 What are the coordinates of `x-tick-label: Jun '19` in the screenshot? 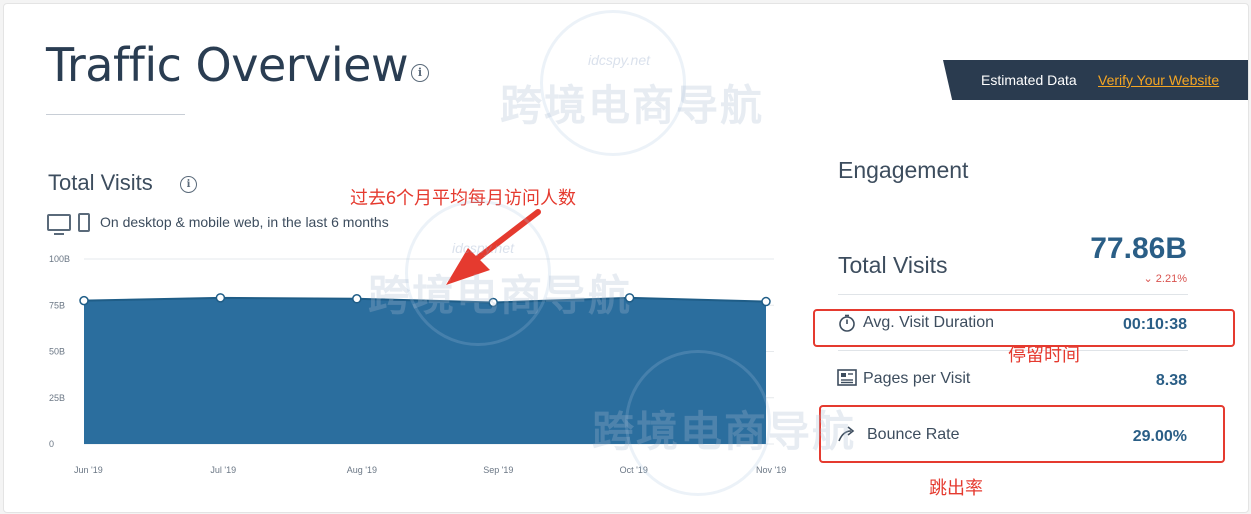 It's located at (88, 470).